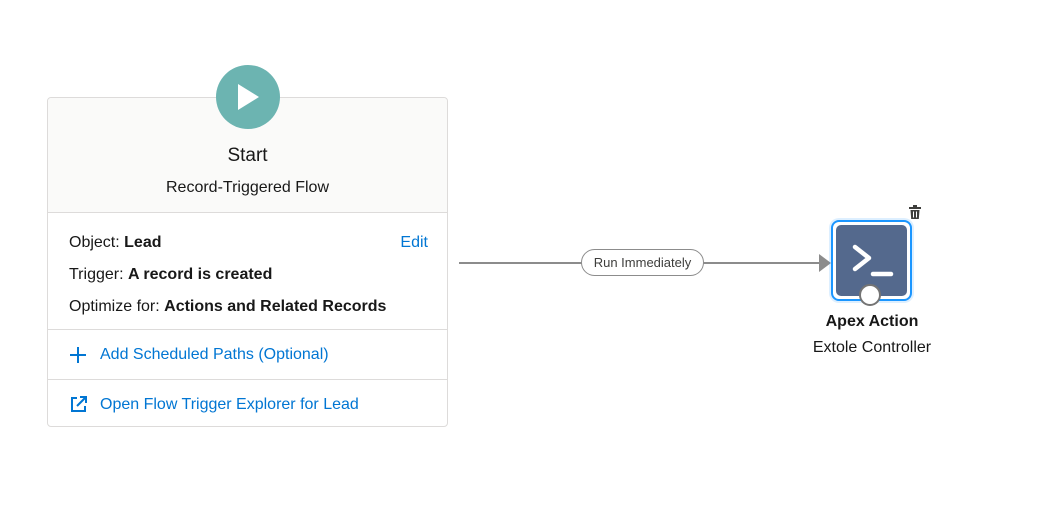 The height and width of the screenshot is (510, 1058). What do you see at coordinates (94, 242) in the screenshot?
I see `object-label: Object:` at bounding box center [94, 242].